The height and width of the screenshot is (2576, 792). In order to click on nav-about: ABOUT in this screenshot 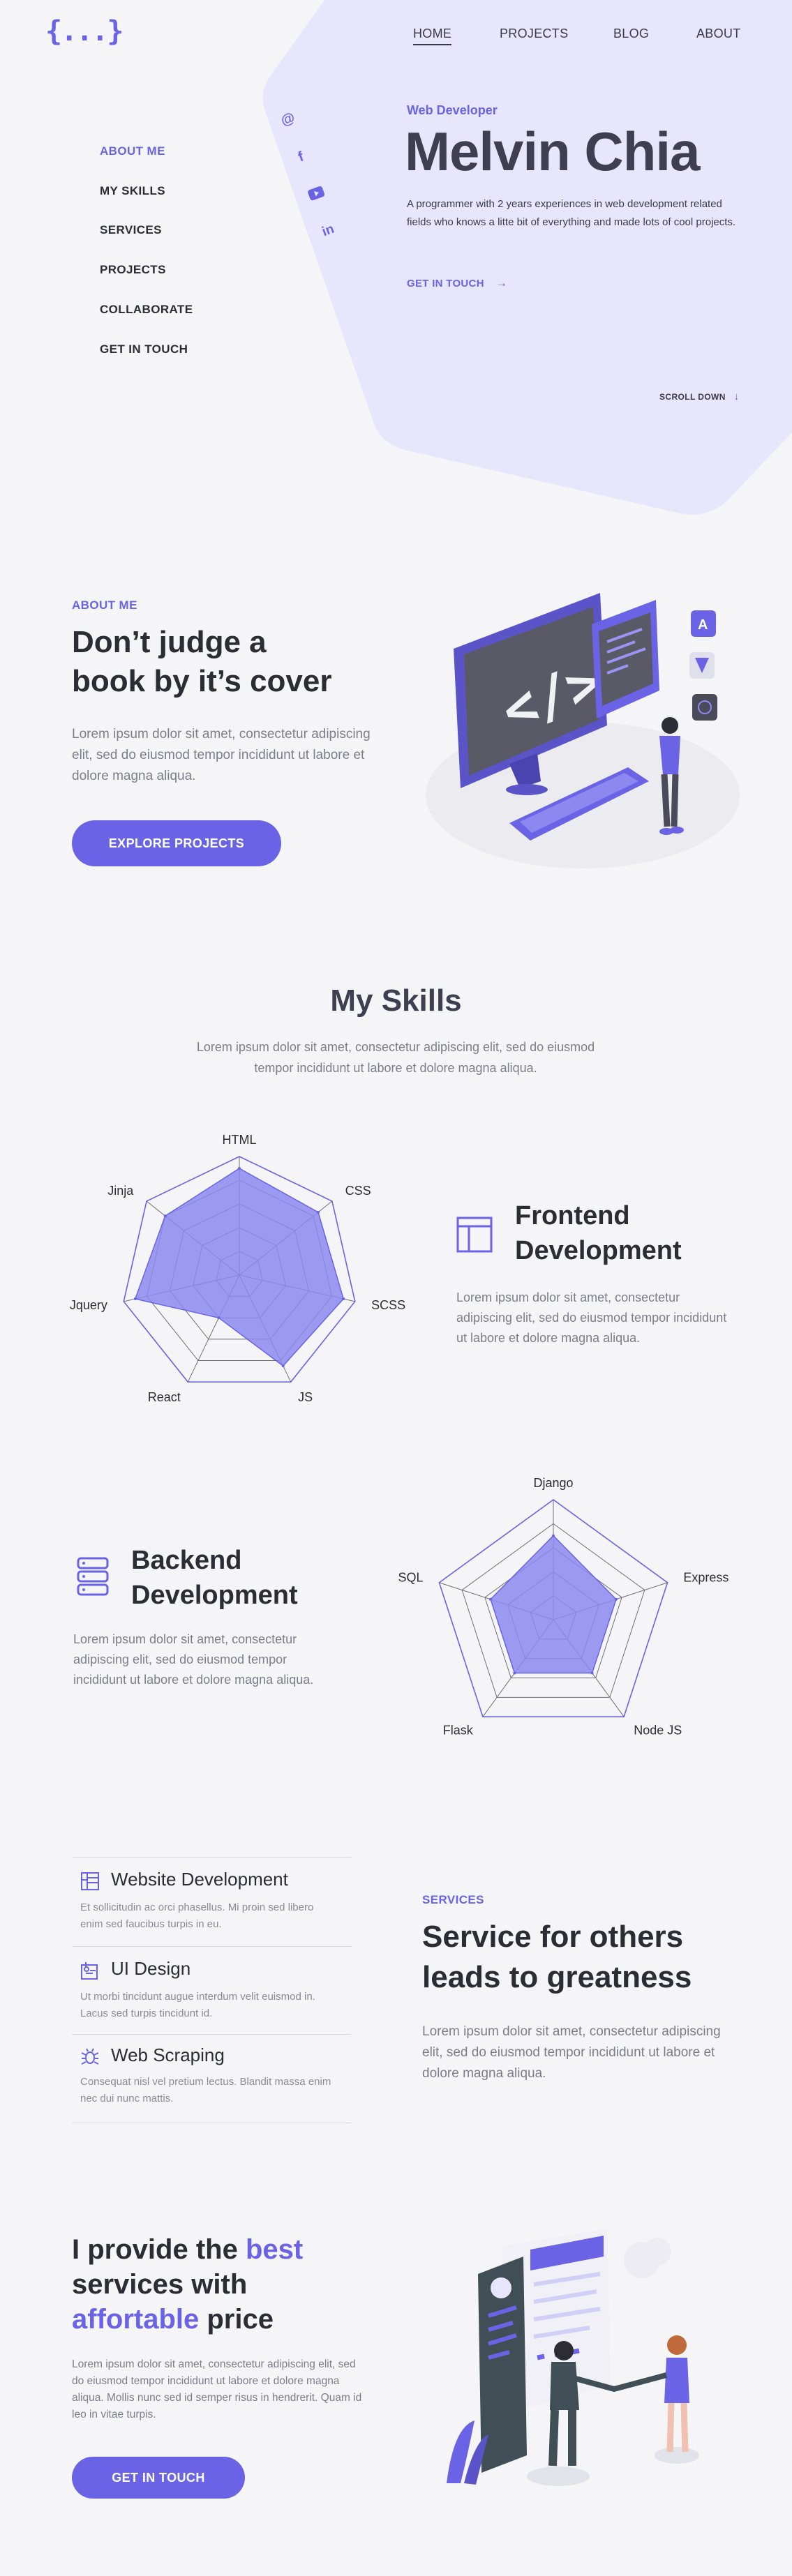, I will do `click(719, 34)`.